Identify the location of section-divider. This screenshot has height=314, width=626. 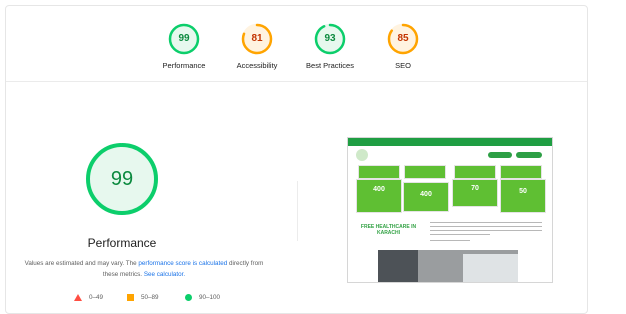
(297, 211).